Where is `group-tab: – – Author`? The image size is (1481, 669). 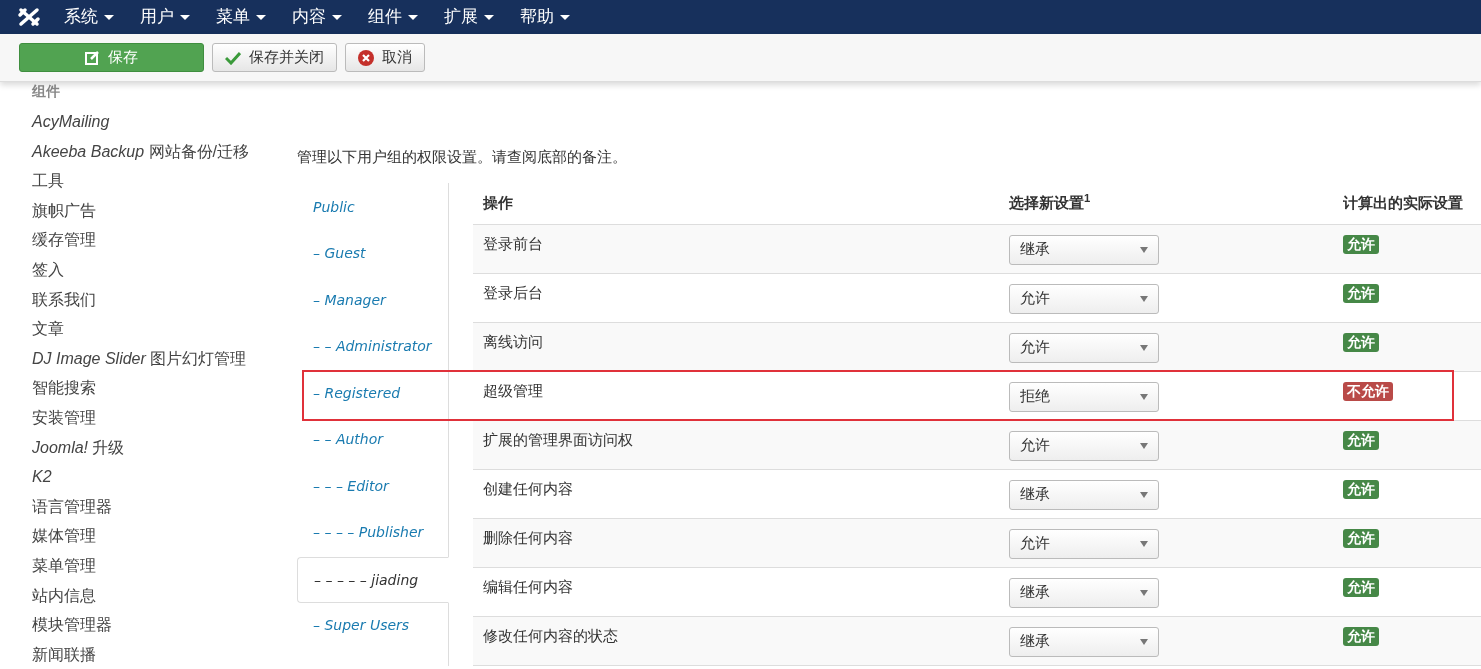
group-tab: – – Author is located at coordinates (372, 440).